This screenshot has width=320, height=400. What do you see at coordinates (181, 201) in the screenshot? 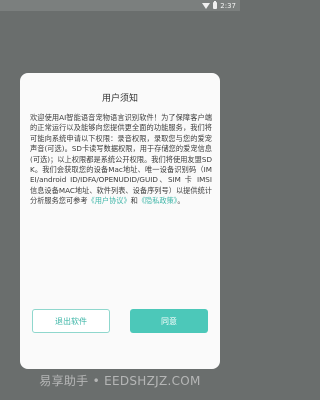
I see `body-end: 。` at bounding box center [181, 201].